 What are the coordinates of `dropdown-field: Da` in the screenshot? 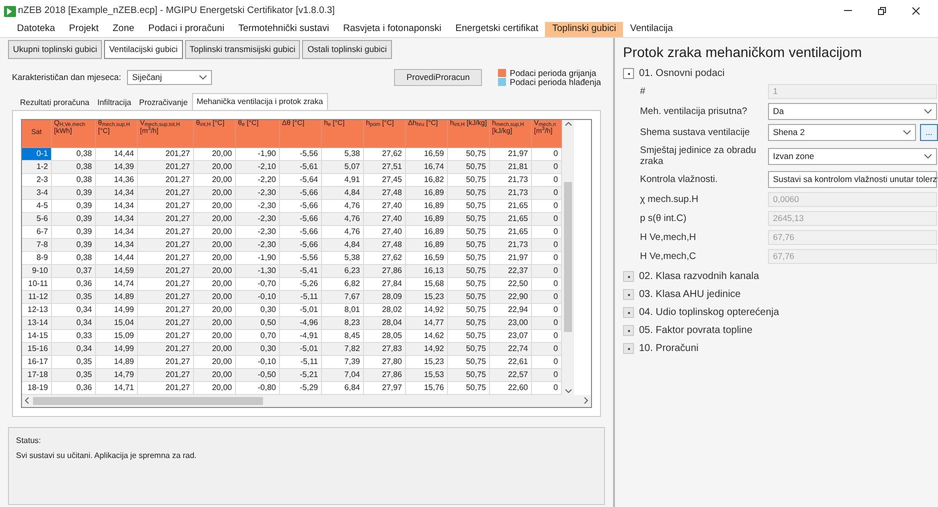 It's located at (852, 111).